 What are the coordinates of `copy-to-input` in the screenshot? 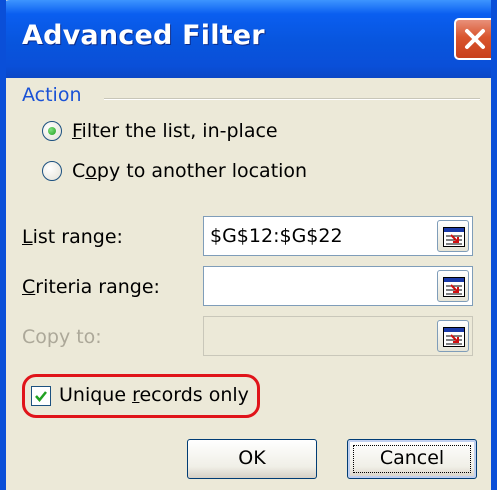 It's located at (338, 336).